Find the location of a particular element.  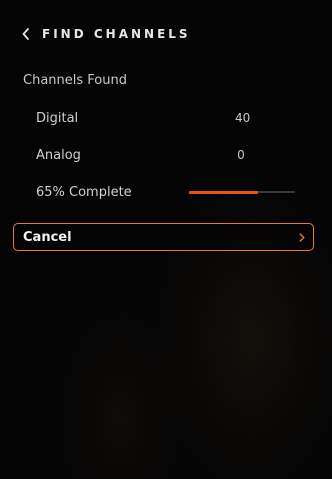

cancel-button: Cancel is located at coordinates (163, 237).